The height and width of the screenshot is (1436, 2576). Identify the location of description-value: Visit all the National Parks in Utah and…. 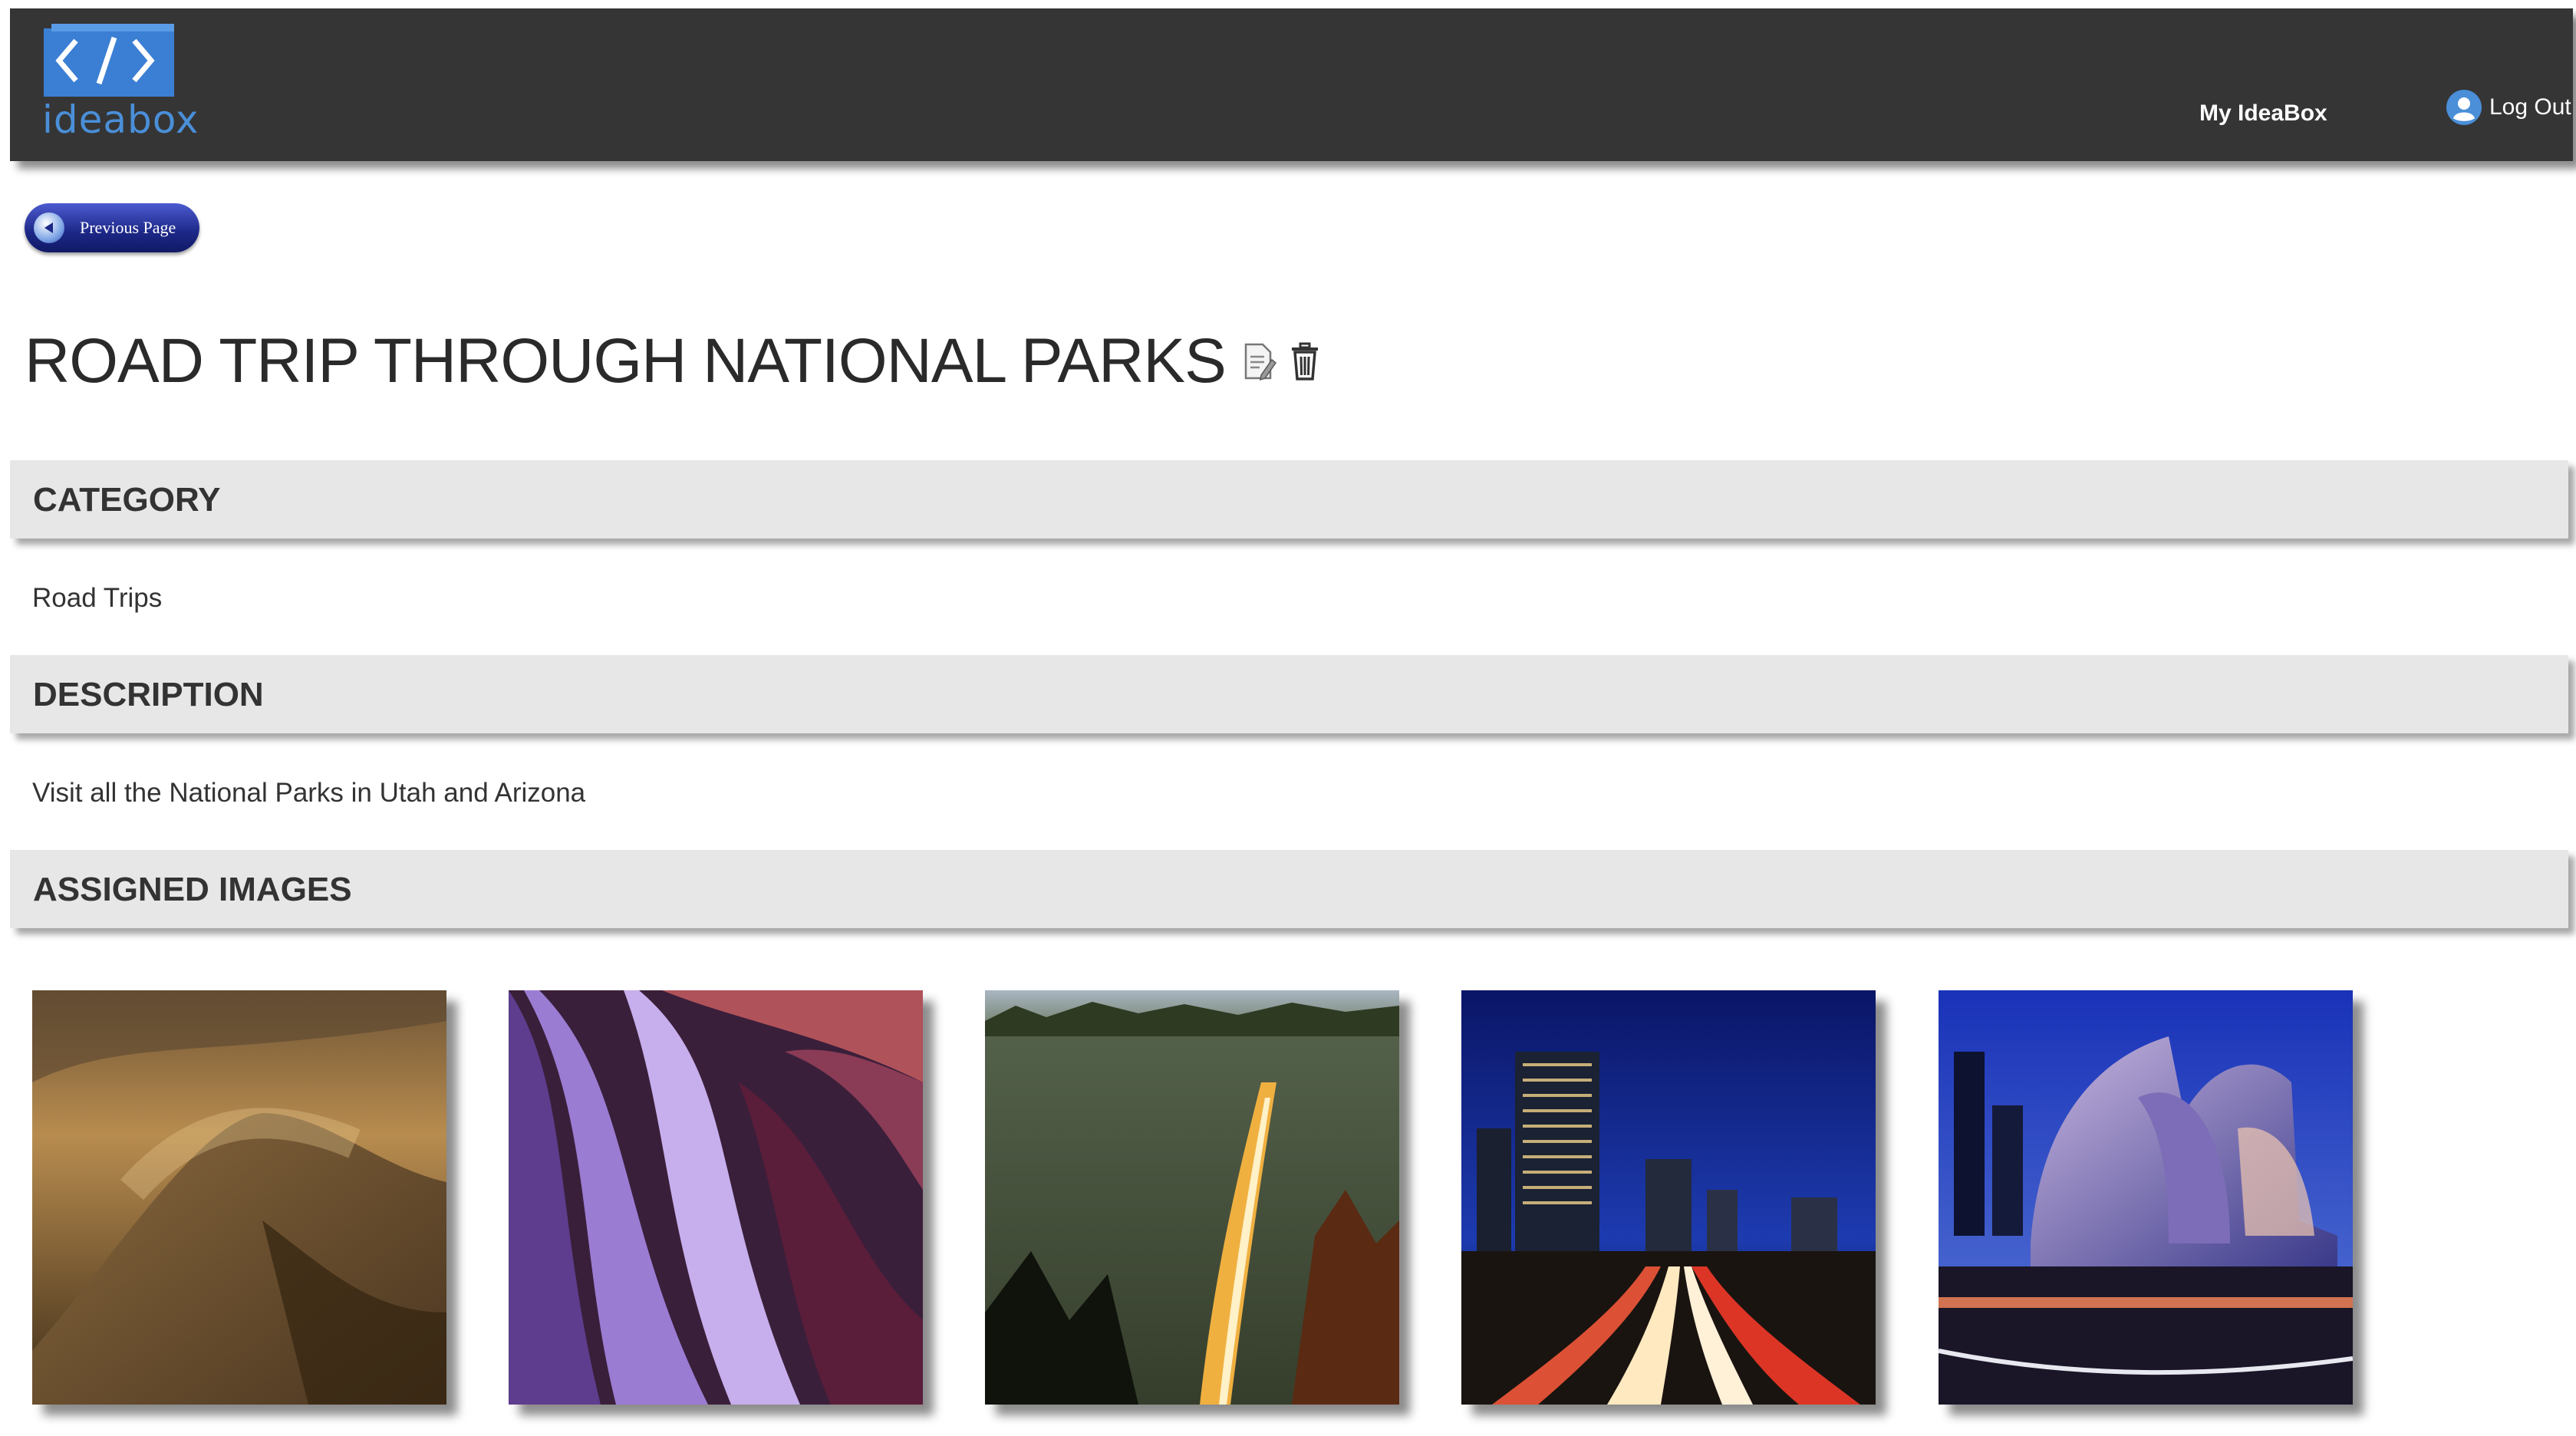
(309, 793).